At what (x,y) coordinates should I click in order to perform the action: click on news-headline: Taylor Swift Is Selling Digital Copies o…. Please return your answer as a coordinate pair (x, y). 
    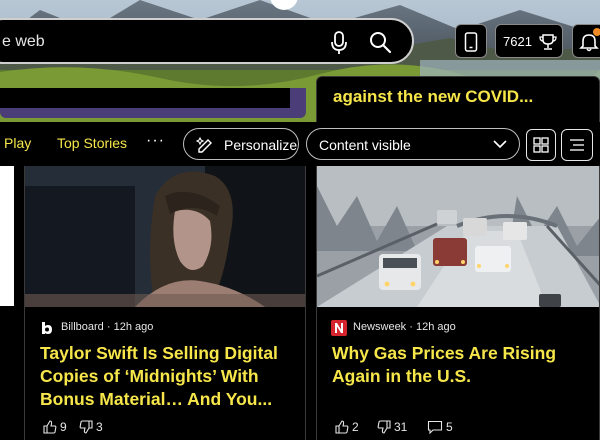
    Looking at the image, I should click on (171, 376).